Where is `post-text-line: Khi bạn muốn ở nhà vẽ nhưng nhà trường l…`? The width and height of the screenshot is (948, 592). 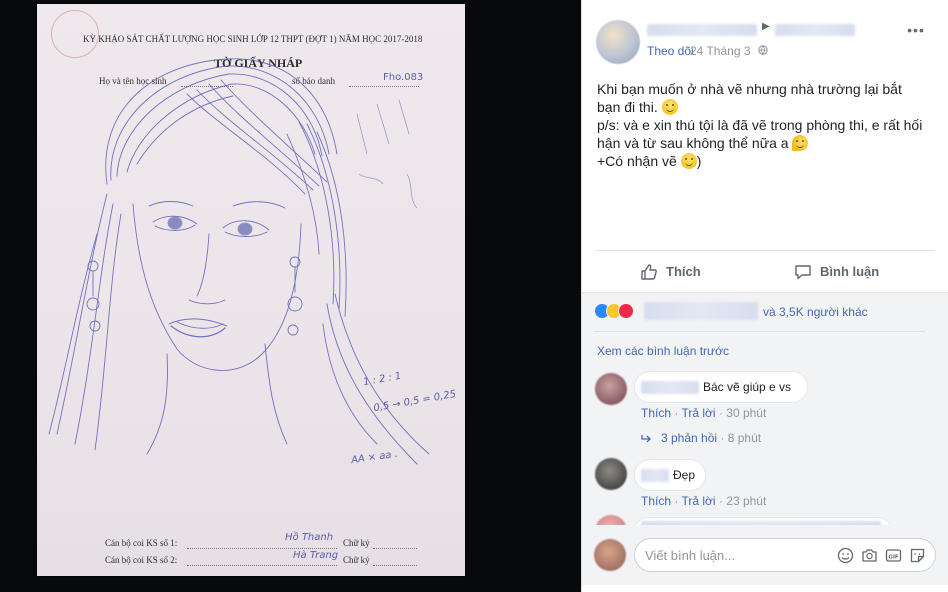
post-text-line: Khi bạn muốn ở nhà vẽ nhưng nhà trường l… is located at coordinates (749, 89).